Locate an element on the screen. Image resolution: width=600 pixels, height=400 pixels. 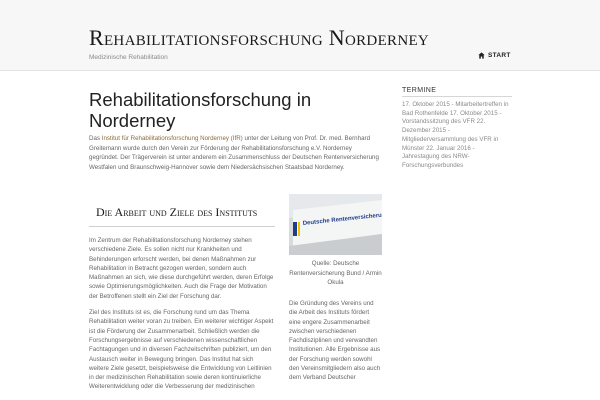
nav-start-label: START is located at coordinates (499, 55).